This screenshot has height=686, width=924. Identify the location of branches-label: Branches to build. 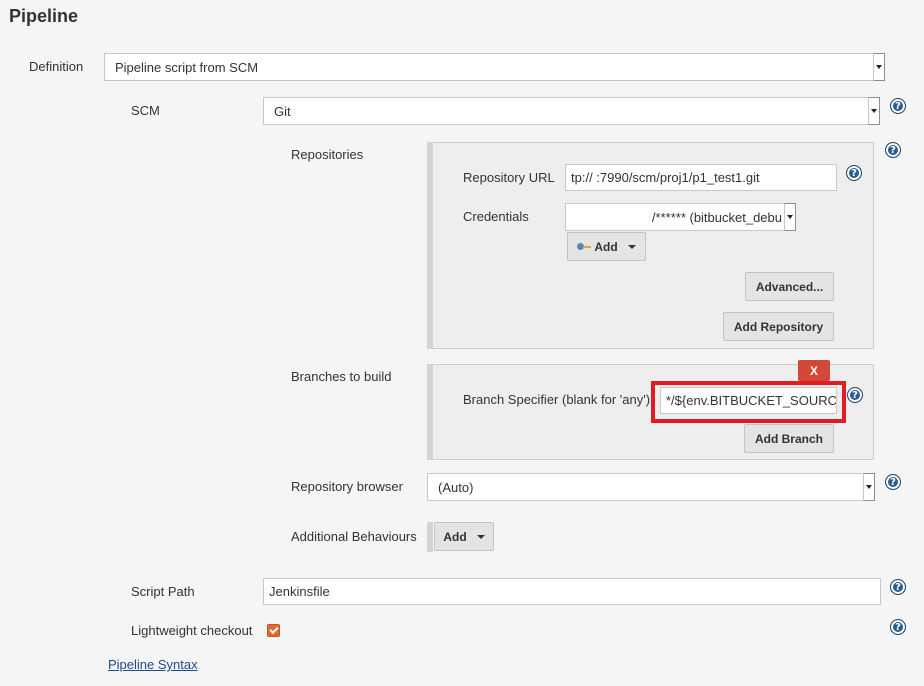
(341, 376).